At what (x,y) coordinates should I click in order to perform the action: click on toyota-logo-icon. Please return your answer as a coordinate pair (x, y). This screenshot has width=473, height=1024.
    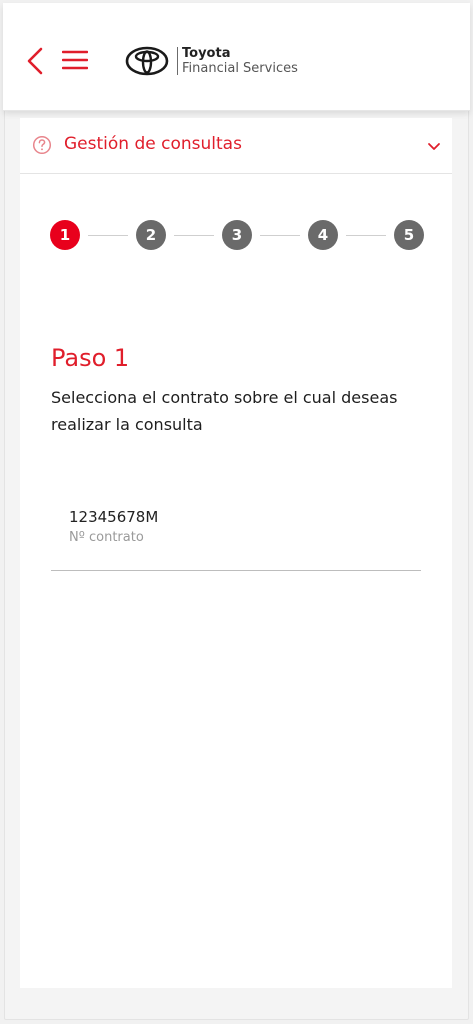
    Looking at the image, I should click on (147, 61).